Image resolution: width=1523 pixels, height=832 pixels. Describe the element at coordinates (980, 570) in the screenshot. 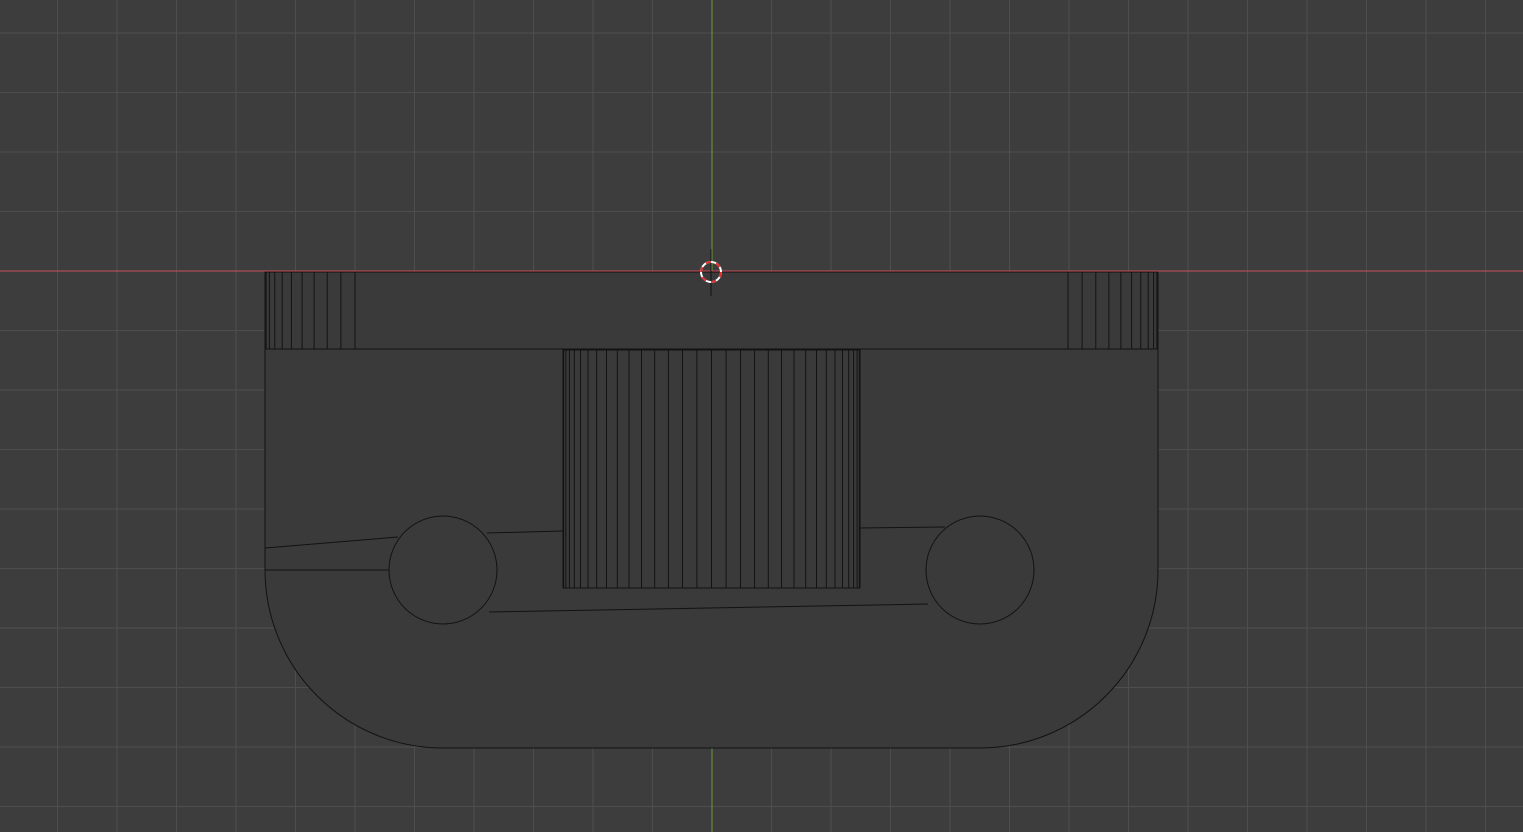

I see `right-hole` at that location.